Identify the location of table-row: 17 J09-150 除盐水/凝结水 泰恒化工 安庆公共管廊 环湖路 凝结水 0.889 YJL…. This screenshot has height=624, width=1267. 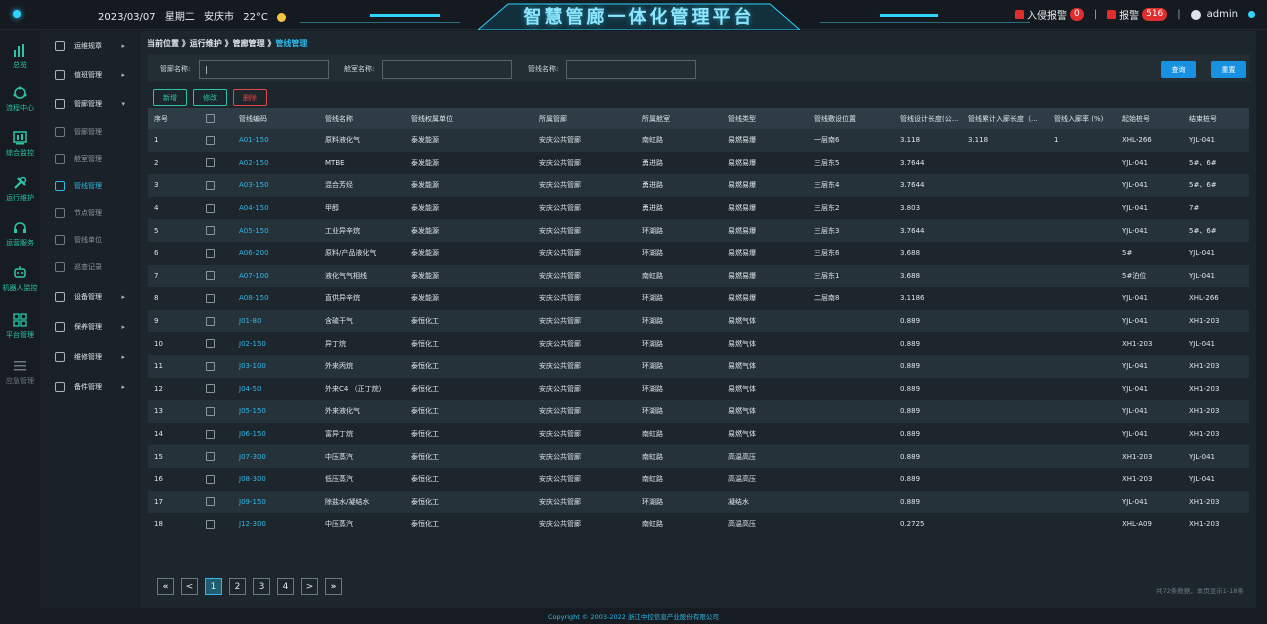
(698, 502).